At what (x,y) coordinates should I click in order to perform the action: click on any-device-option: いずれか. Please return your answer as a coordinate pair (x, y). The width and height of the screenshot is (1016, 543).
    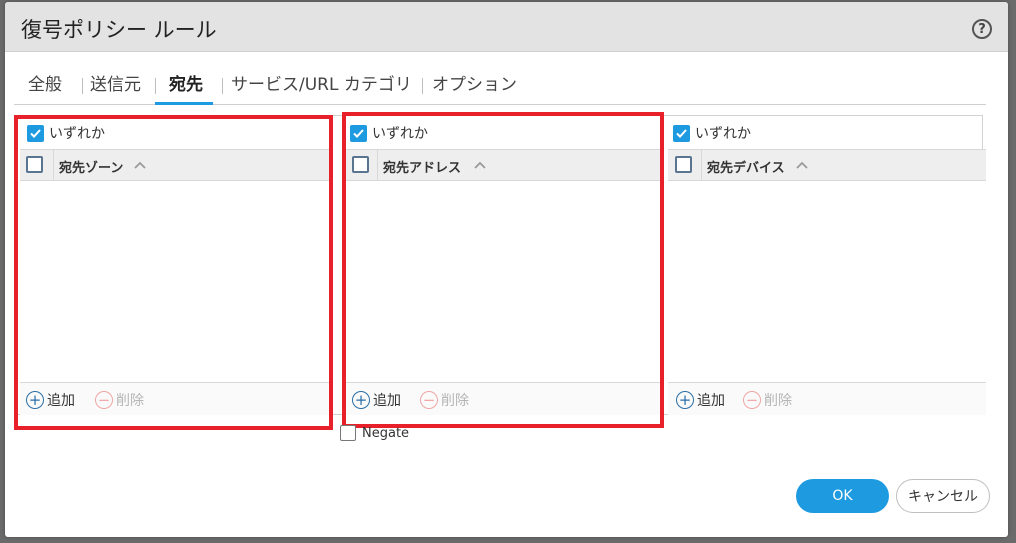
    Looking at the image, I should click on (712, 133).